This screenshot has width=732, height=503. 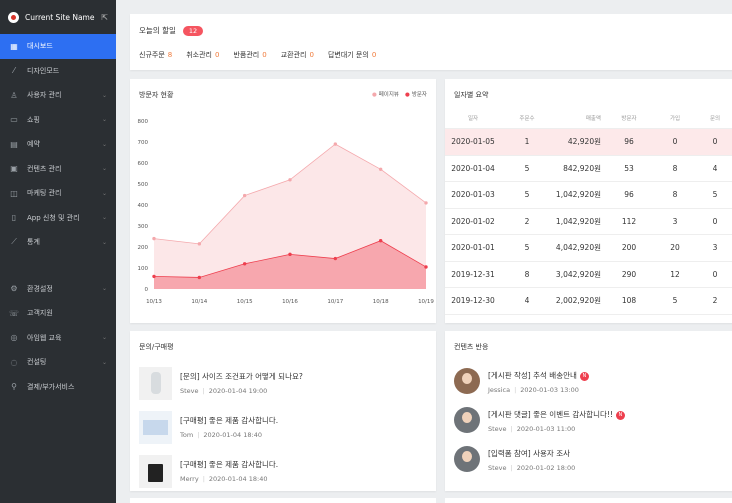 I want to click on sidebar-item-4-settings: ◌ 컨설팅 ⌄, so click(x=58, y=362).